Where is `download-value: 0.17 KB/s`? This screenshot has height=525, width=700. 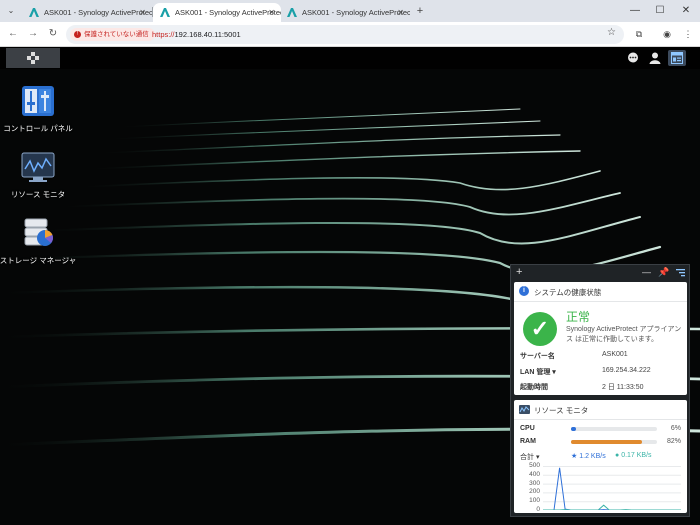 download-value: 0.17 KB/s is located at coordinates (636, 455).